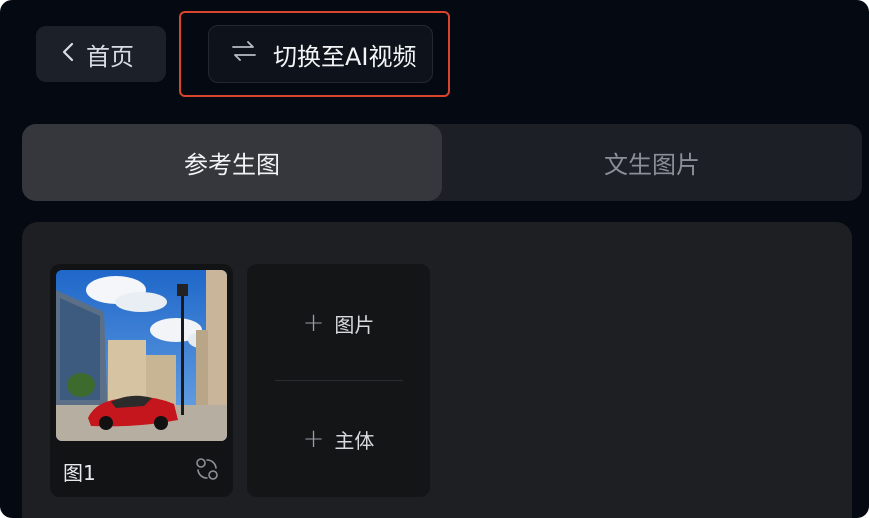  Describe the element at coordinates (232, 162) in the screenshot. I see `tab-reference-image: 参考生图` at that location.